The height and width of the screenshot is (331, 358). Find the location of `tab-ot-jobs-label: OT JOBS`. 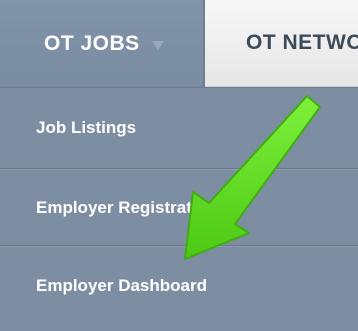

tab-ot-jobs-label: OT JOBS is located at coordinates (92, 43).